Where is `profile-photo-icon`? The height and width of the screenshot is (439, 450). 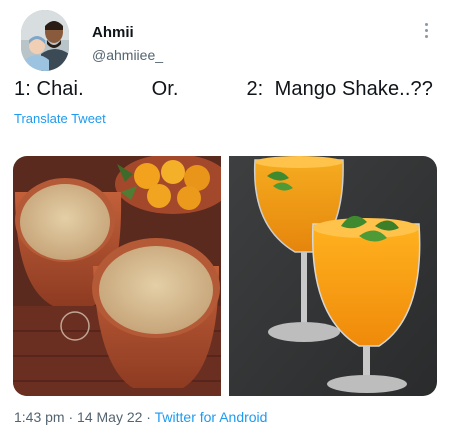 profile-photo-icon is located at coordinates (45, 40).